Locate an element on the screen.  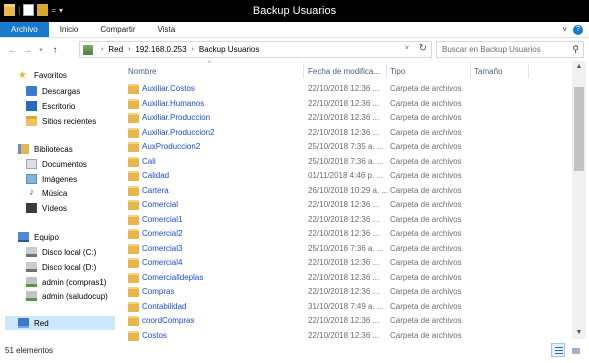
drive-icon is located at coordinates (31, 267).